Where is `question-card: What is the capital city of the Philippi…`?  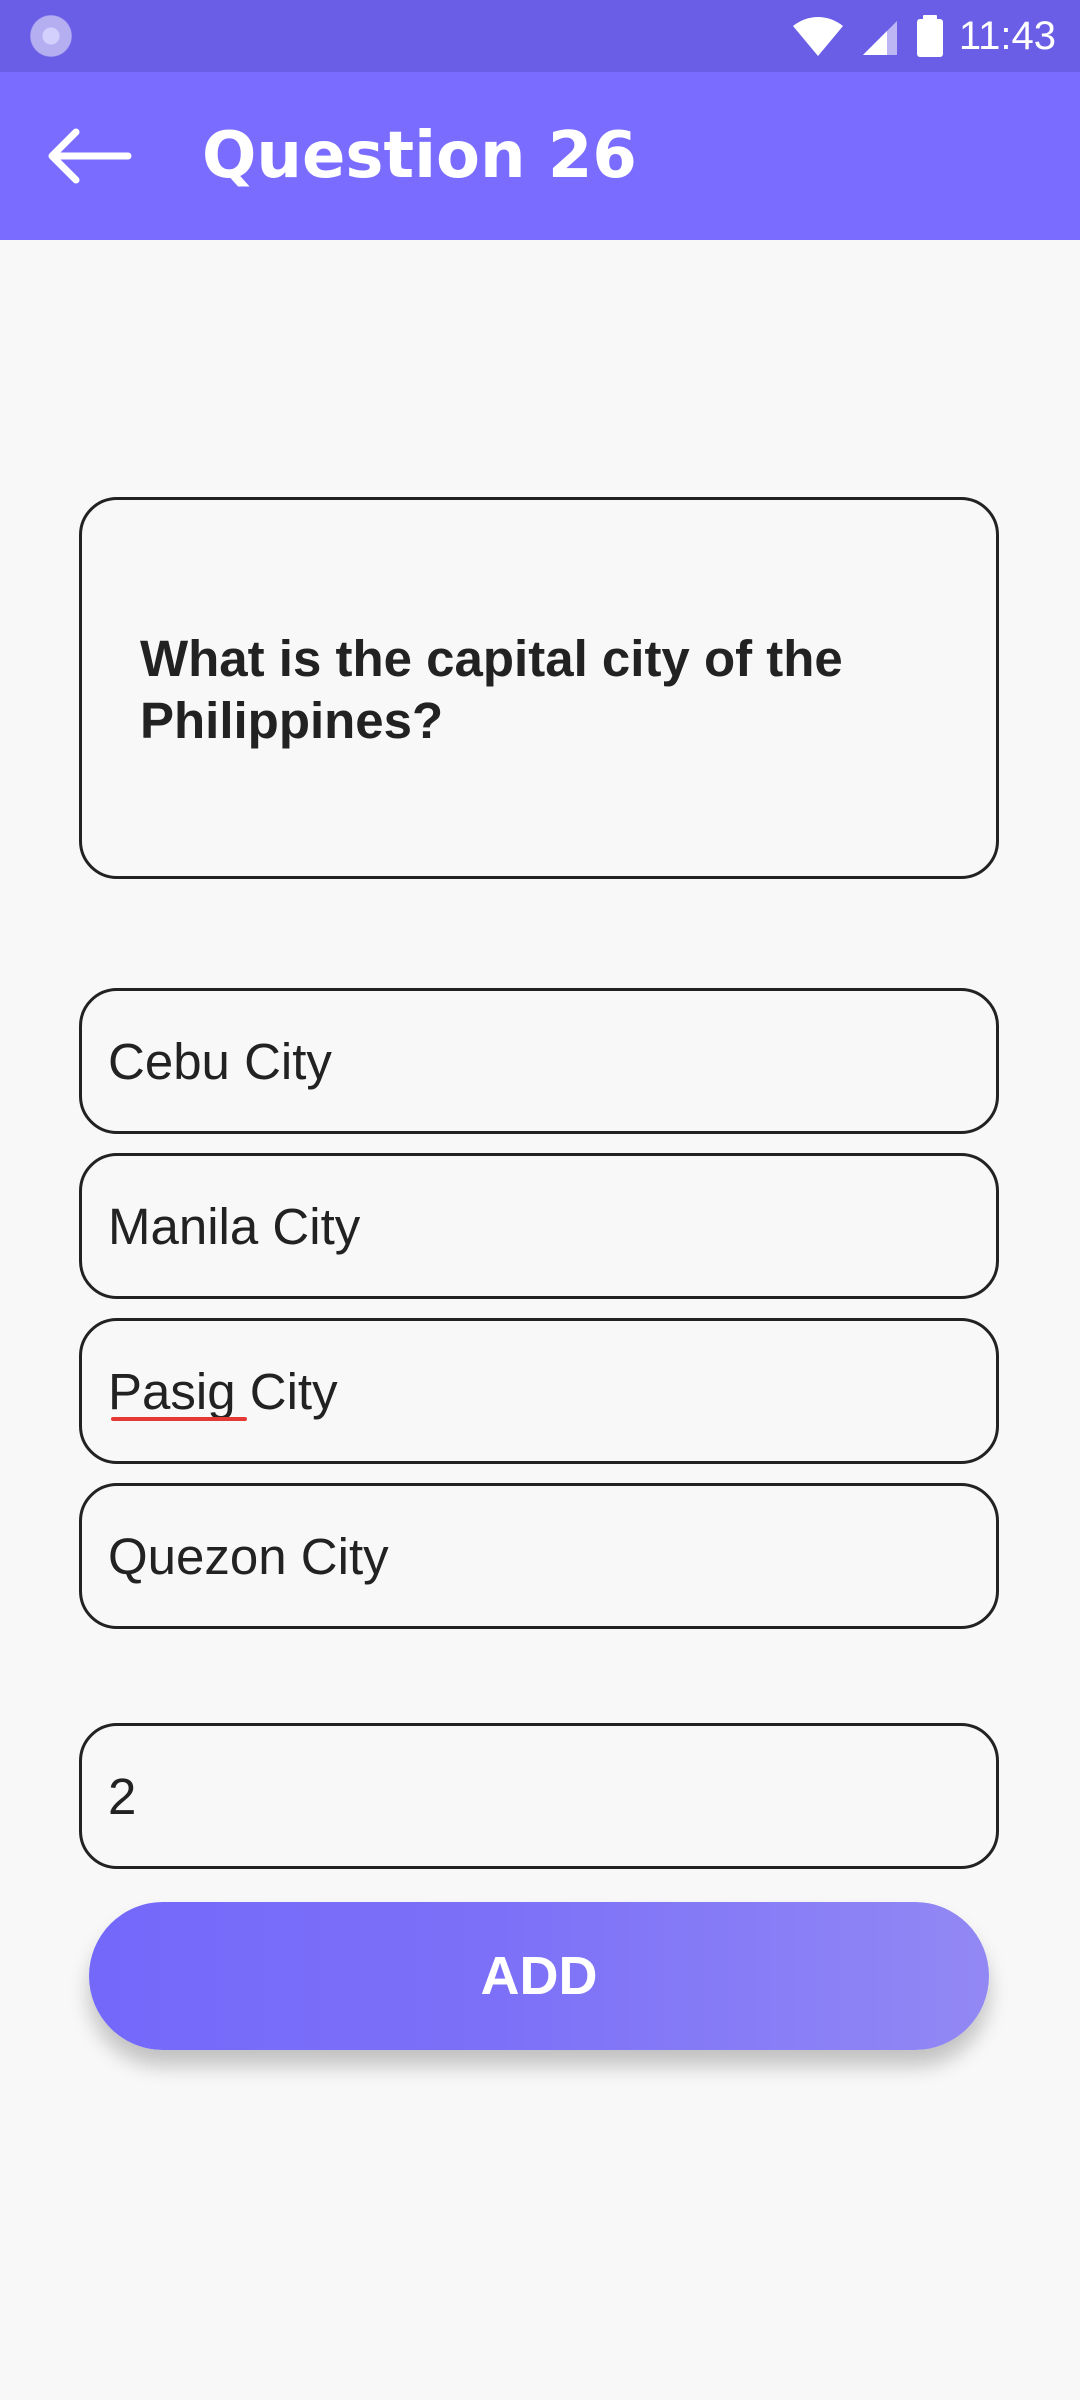
question-card: What is the capital city of the Philippi… is located at coordinates (539, 688).